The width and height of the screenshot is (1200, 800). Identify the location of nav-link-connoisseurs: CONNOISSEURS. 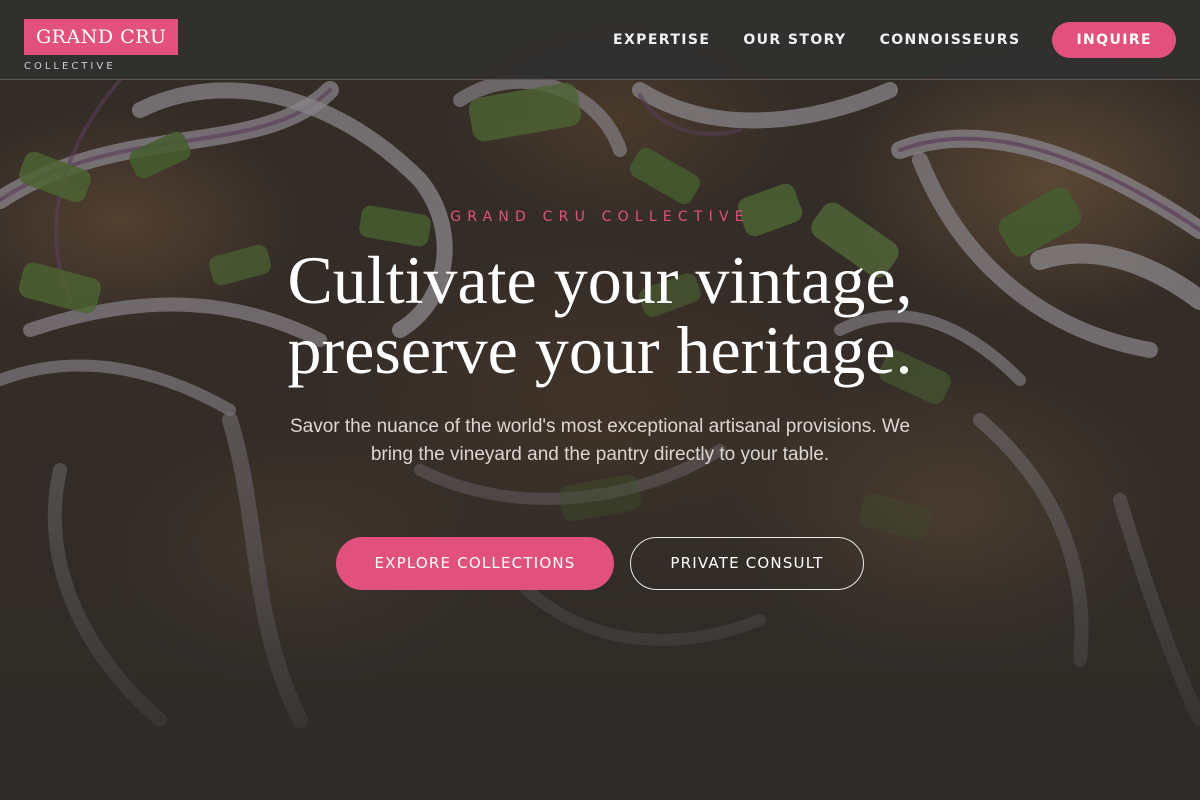
(950, 40).